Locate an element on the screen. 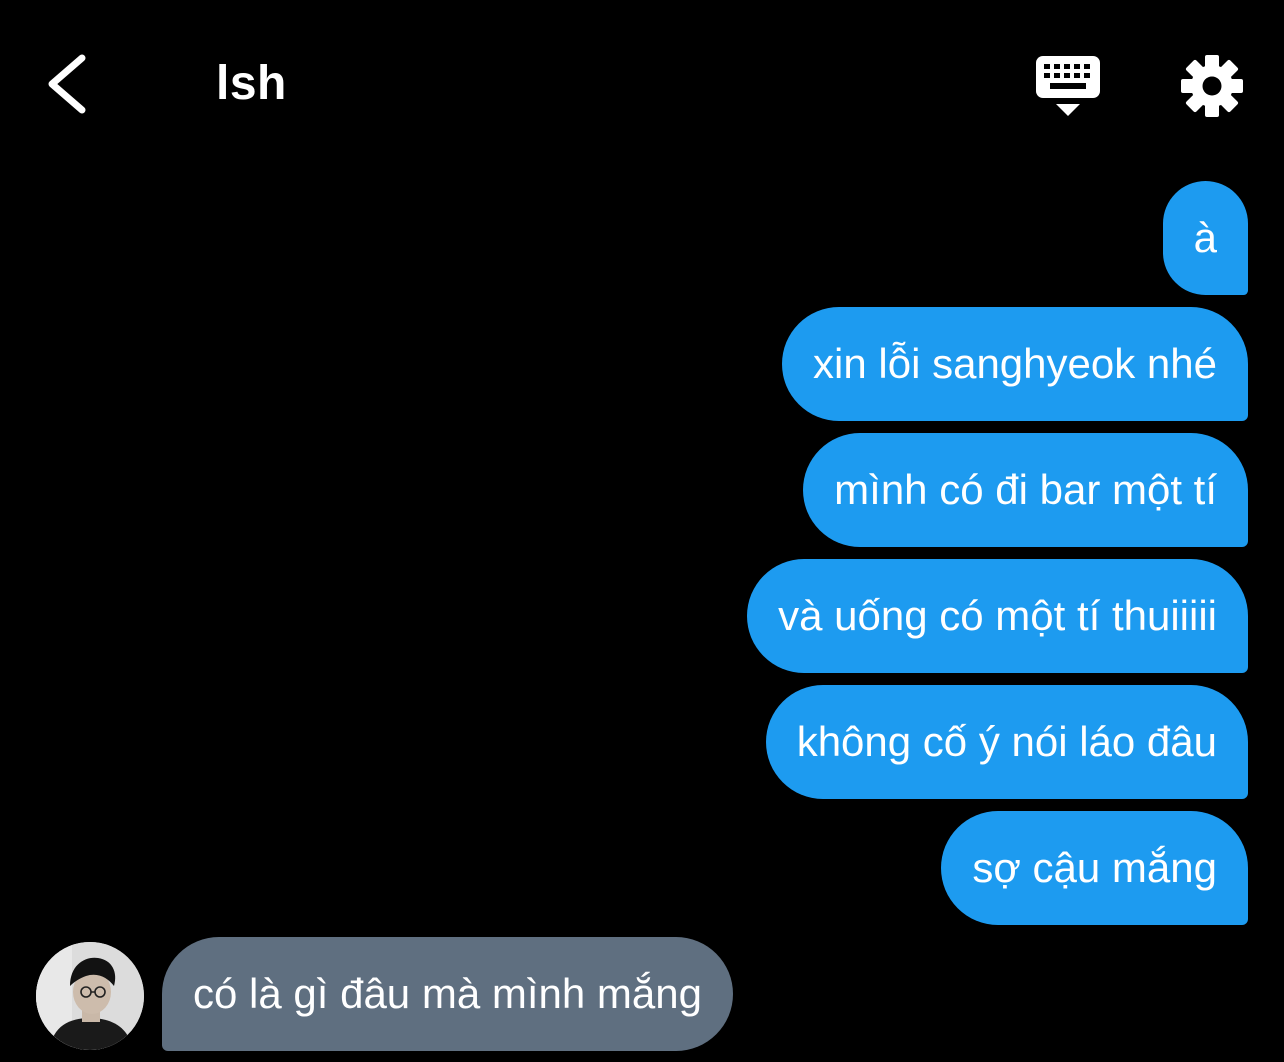 The height and width of the screenshot is (1062, 1284). contact-avatar is located at coordinates (90, 996).